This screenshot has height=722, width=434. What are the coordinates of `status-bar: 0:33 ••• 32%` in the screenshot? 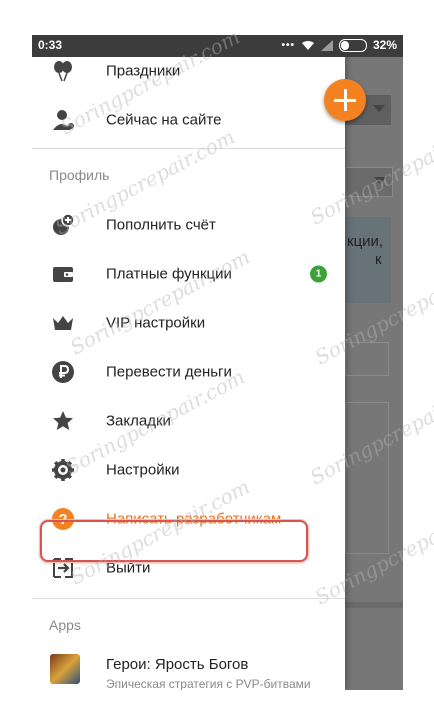 It's located at (217, 46).